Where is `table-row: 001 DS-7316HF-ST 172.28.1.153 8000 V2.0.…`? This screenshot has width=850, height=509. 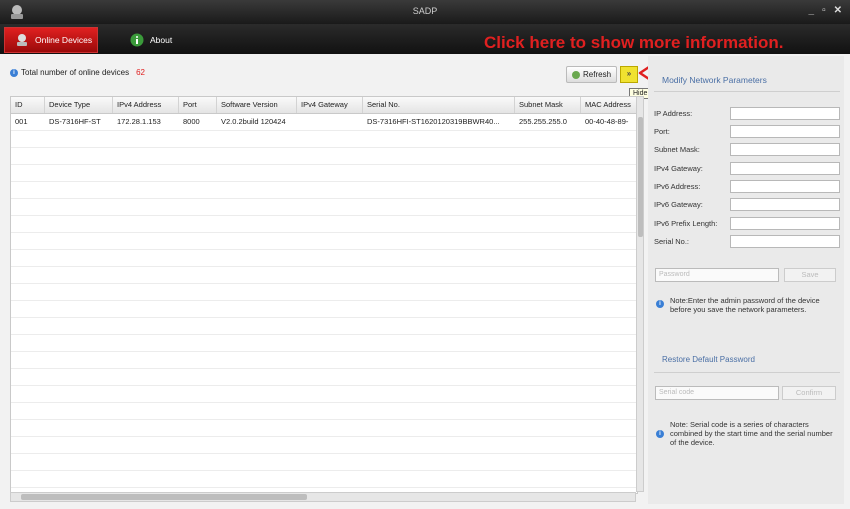 table-row: 001 DS-7316HF-ST 172.28.1.153 8000 V2.0.… is located at coordinates (324, 122).